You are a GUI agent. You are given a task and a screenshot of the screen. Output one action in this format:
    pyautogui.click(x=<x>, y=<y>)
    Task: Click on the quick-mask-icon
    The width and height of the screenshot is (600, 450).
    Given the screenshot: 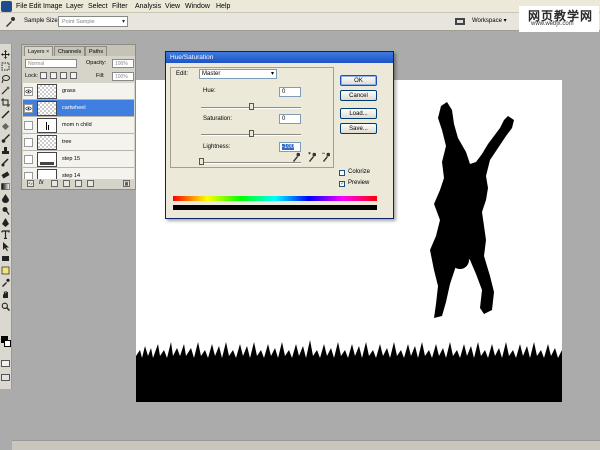 What is the action you would take?
    pyautogui.click(x=5, y=363)
    